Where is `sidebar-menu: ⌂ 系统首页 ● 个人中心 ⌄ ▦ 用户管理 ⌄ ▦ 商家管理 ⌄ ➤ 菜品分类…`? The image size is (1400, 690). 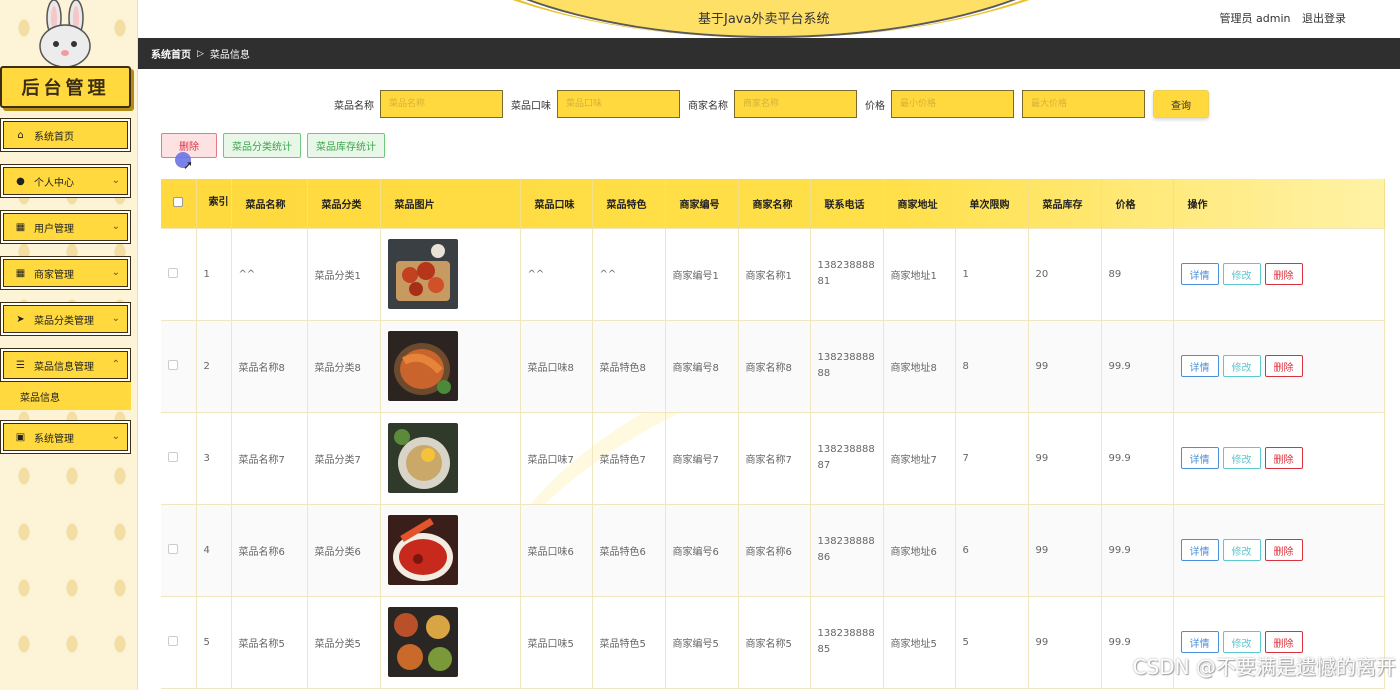
sidebar-menu: ⌂ 系统首页 ● 个人中心 ⌄ ▦ 用户管理 ⌄ ▦ 商家管理 ⌄ ➤ 菜品分类… is located at coordinates (65, 292).